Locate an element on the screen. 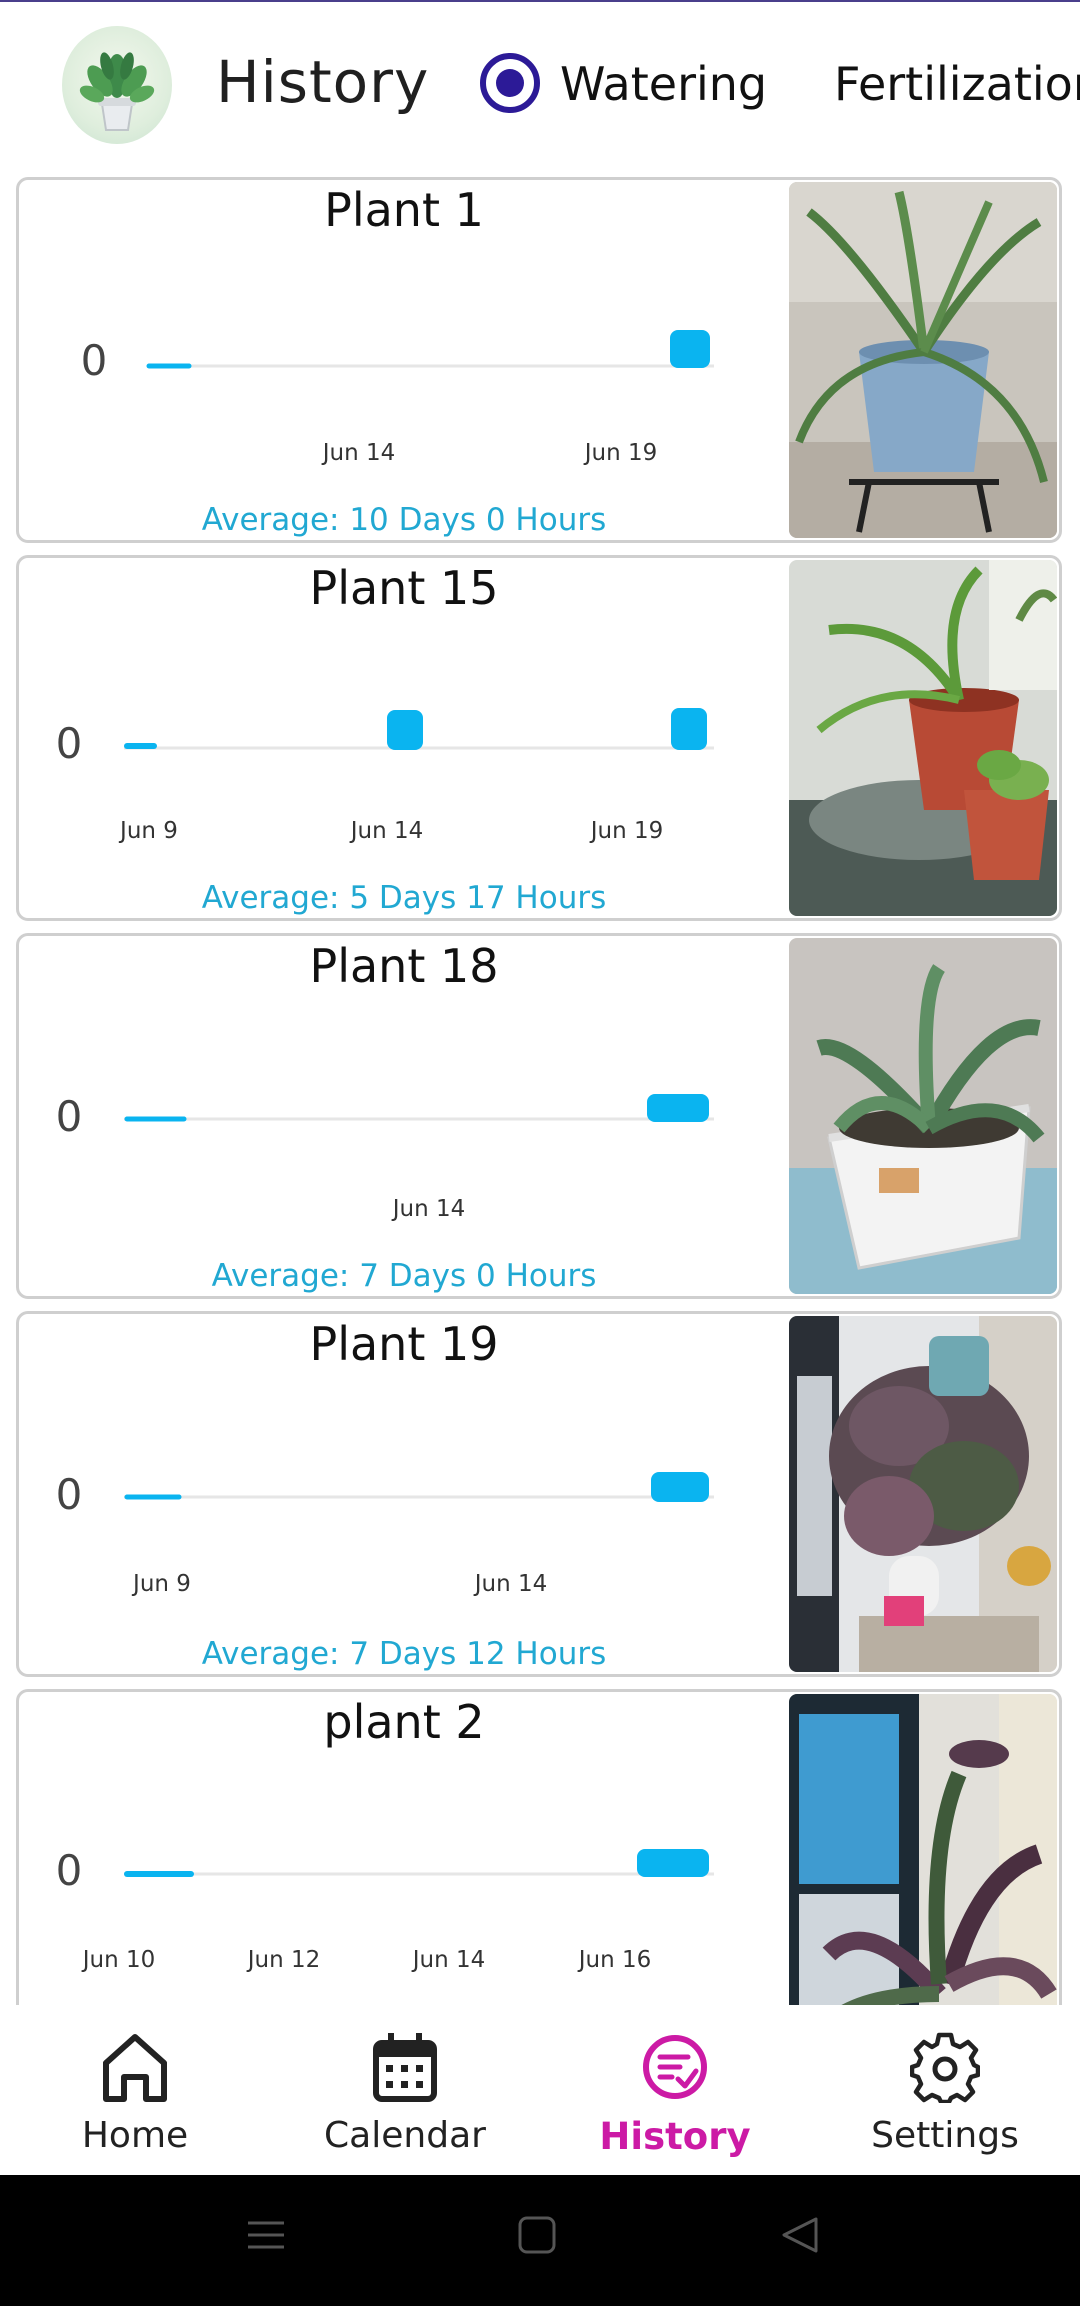 The width and height of the screenshot is (1080, 2306). nav-home: Home is located at coordinates (135, 2090).